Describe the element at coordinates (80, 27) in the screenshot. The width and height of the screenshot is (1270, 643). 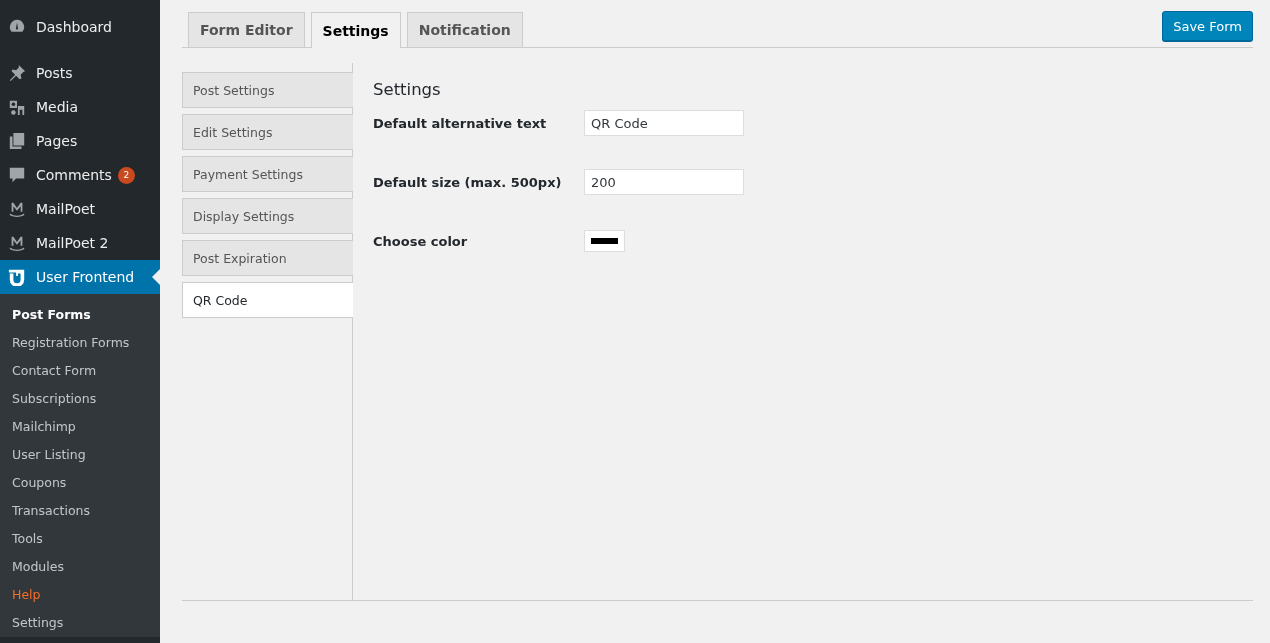
I see `menu-item: Dashboard` at that location.